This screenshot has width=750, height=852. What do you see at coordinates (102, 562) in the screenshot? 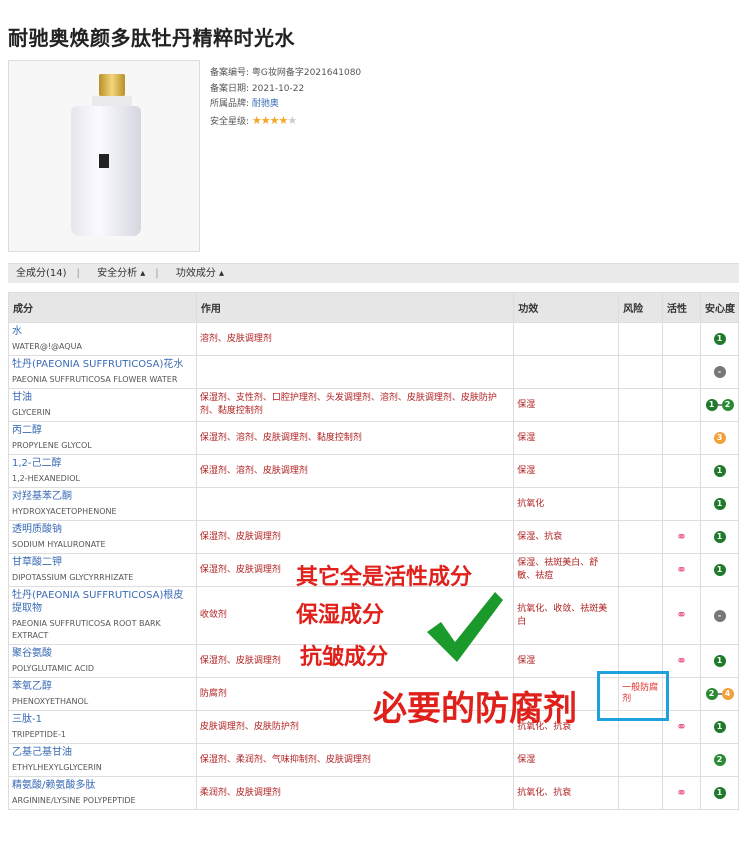
I see `ingredient-name-link: 甘草酸二钾` at bounding box center [102, 562].